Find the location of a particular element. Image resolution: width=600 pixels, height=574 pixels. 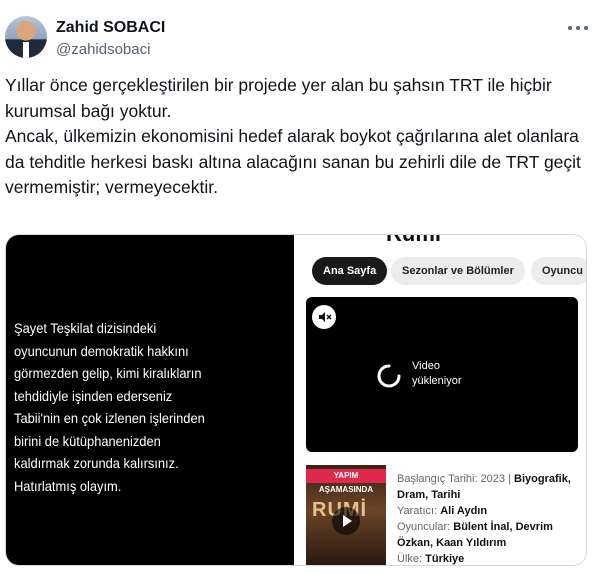

quote-line: Hatırlatmış olayım. is located at coordinates (68, 485).